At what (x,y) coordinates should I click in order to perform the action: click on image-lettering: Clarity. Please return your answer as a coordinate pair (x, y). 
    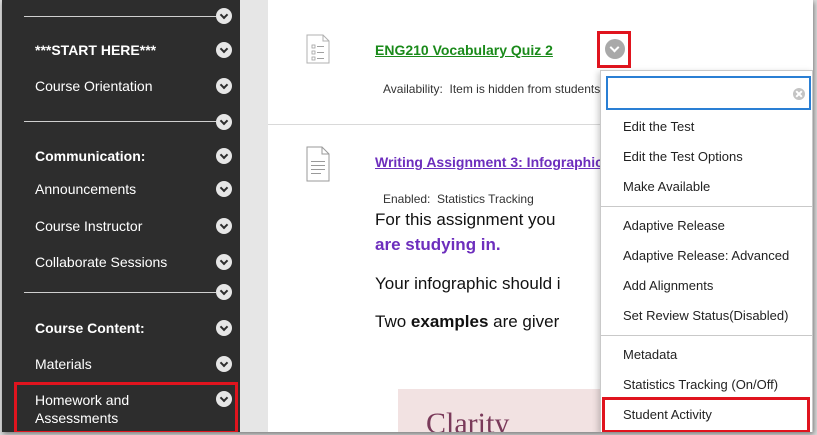
    Looking at the image, I should click on (468, 419).